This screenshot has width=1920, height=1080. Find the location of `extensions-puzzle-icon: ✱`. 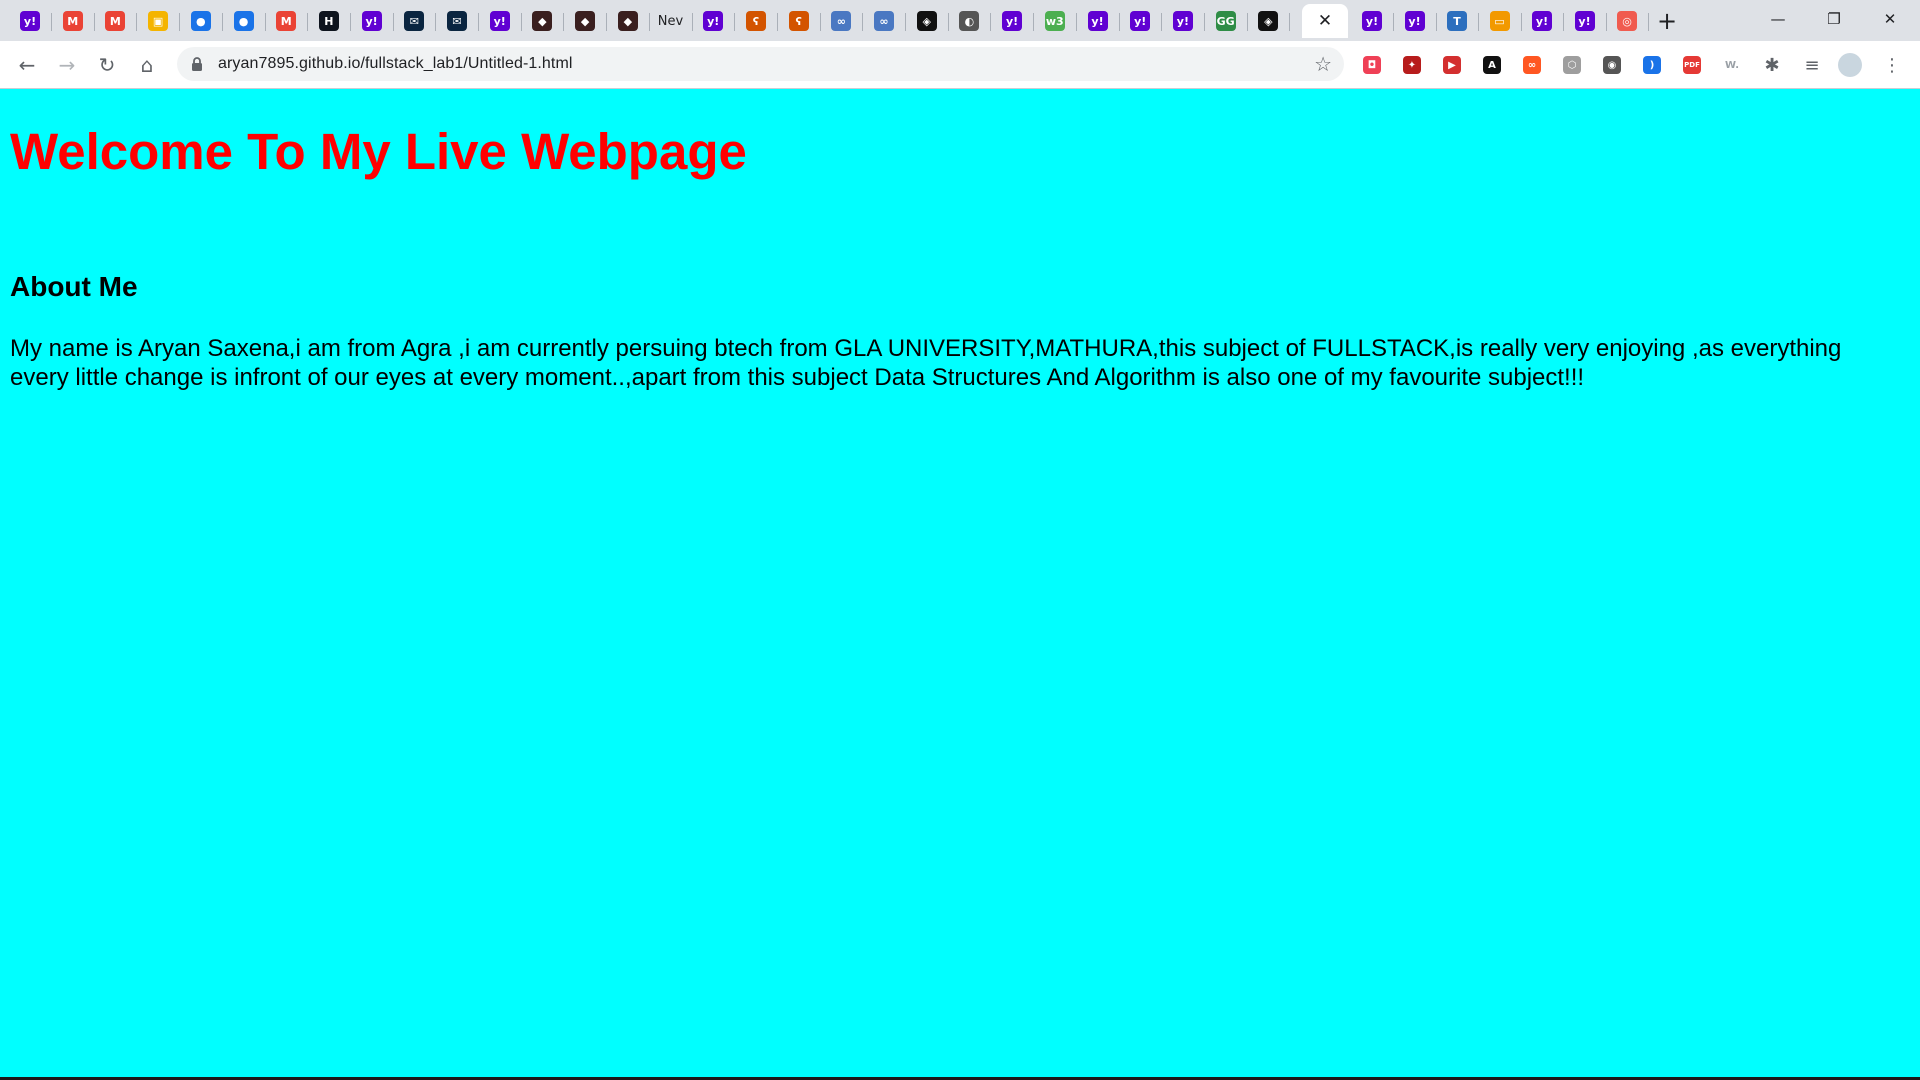

extensions-puzzle-icon: ✱ is located at coordinates (1772, 65).